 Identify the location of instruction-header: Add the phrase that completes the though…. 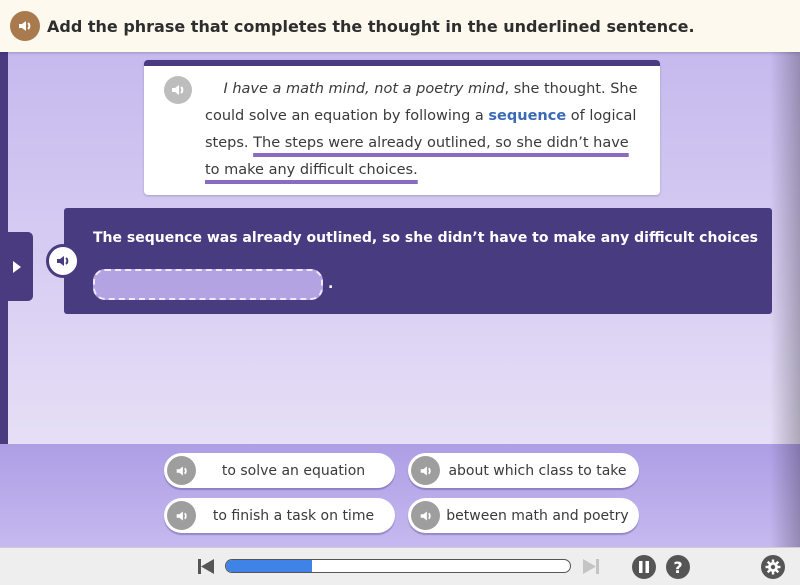
(400, 26).